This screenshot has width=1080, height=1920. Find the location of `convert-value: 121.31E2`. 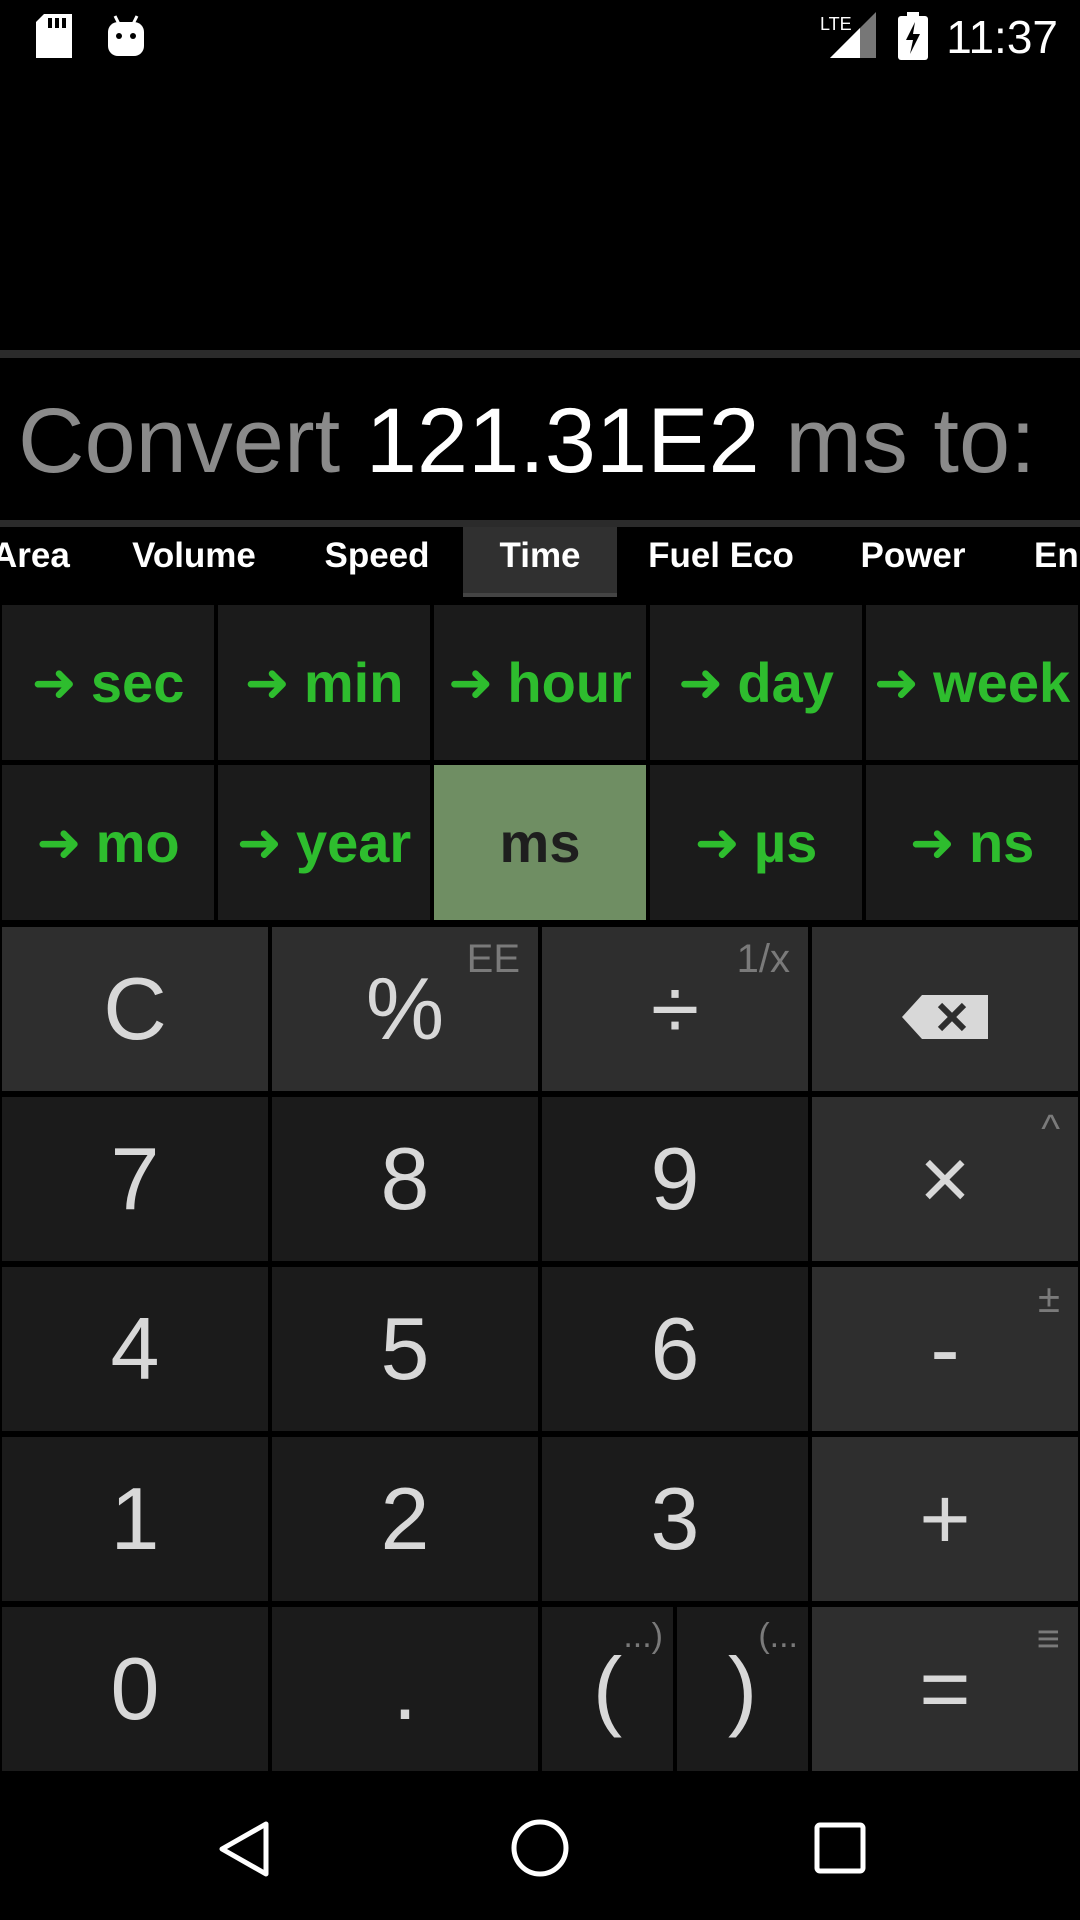

convert-value: 121.31E2 is located at coordinates (562, 441).